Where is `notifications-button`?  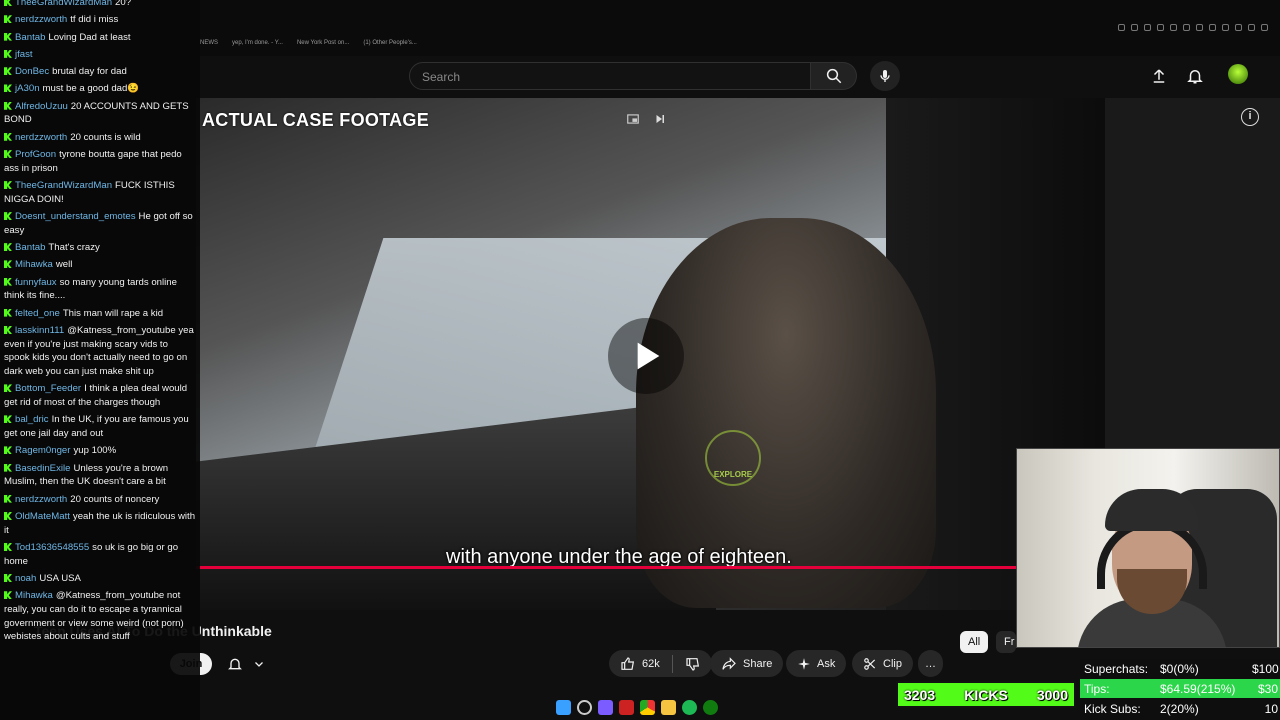 notifications-button is located at coordinates (1195, 76).